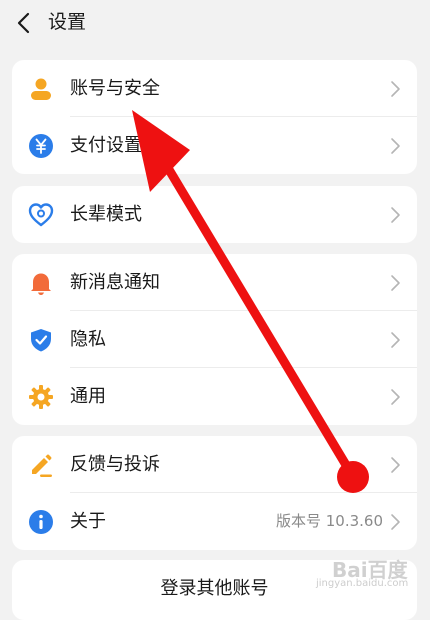 This screenshot has width=430, height=620. I want to click on settings-item-general: 通用, so click(214, 396).